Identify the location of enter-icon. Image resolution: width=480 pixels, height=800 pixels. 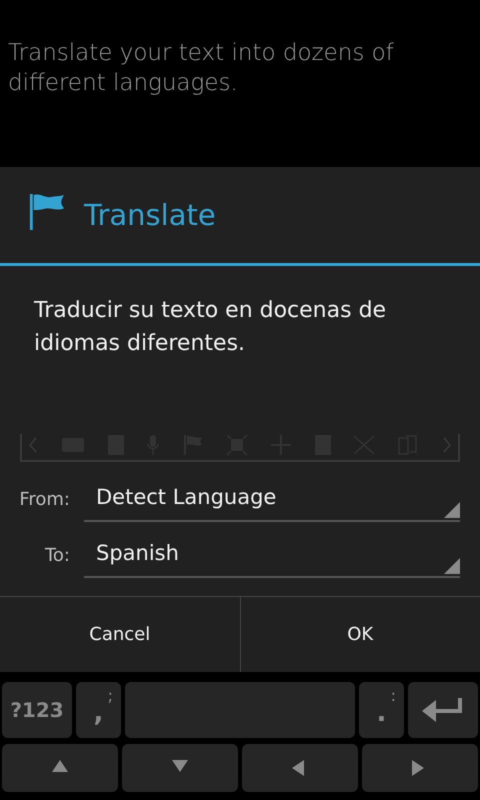
(443, 710).